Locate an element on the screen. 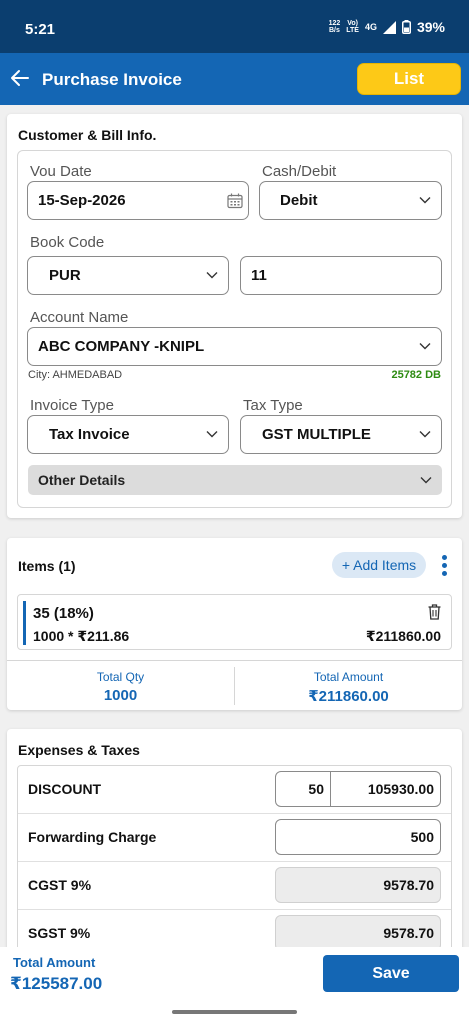  item-amount: ₹211860.00 is located at coordinates (403, 636).